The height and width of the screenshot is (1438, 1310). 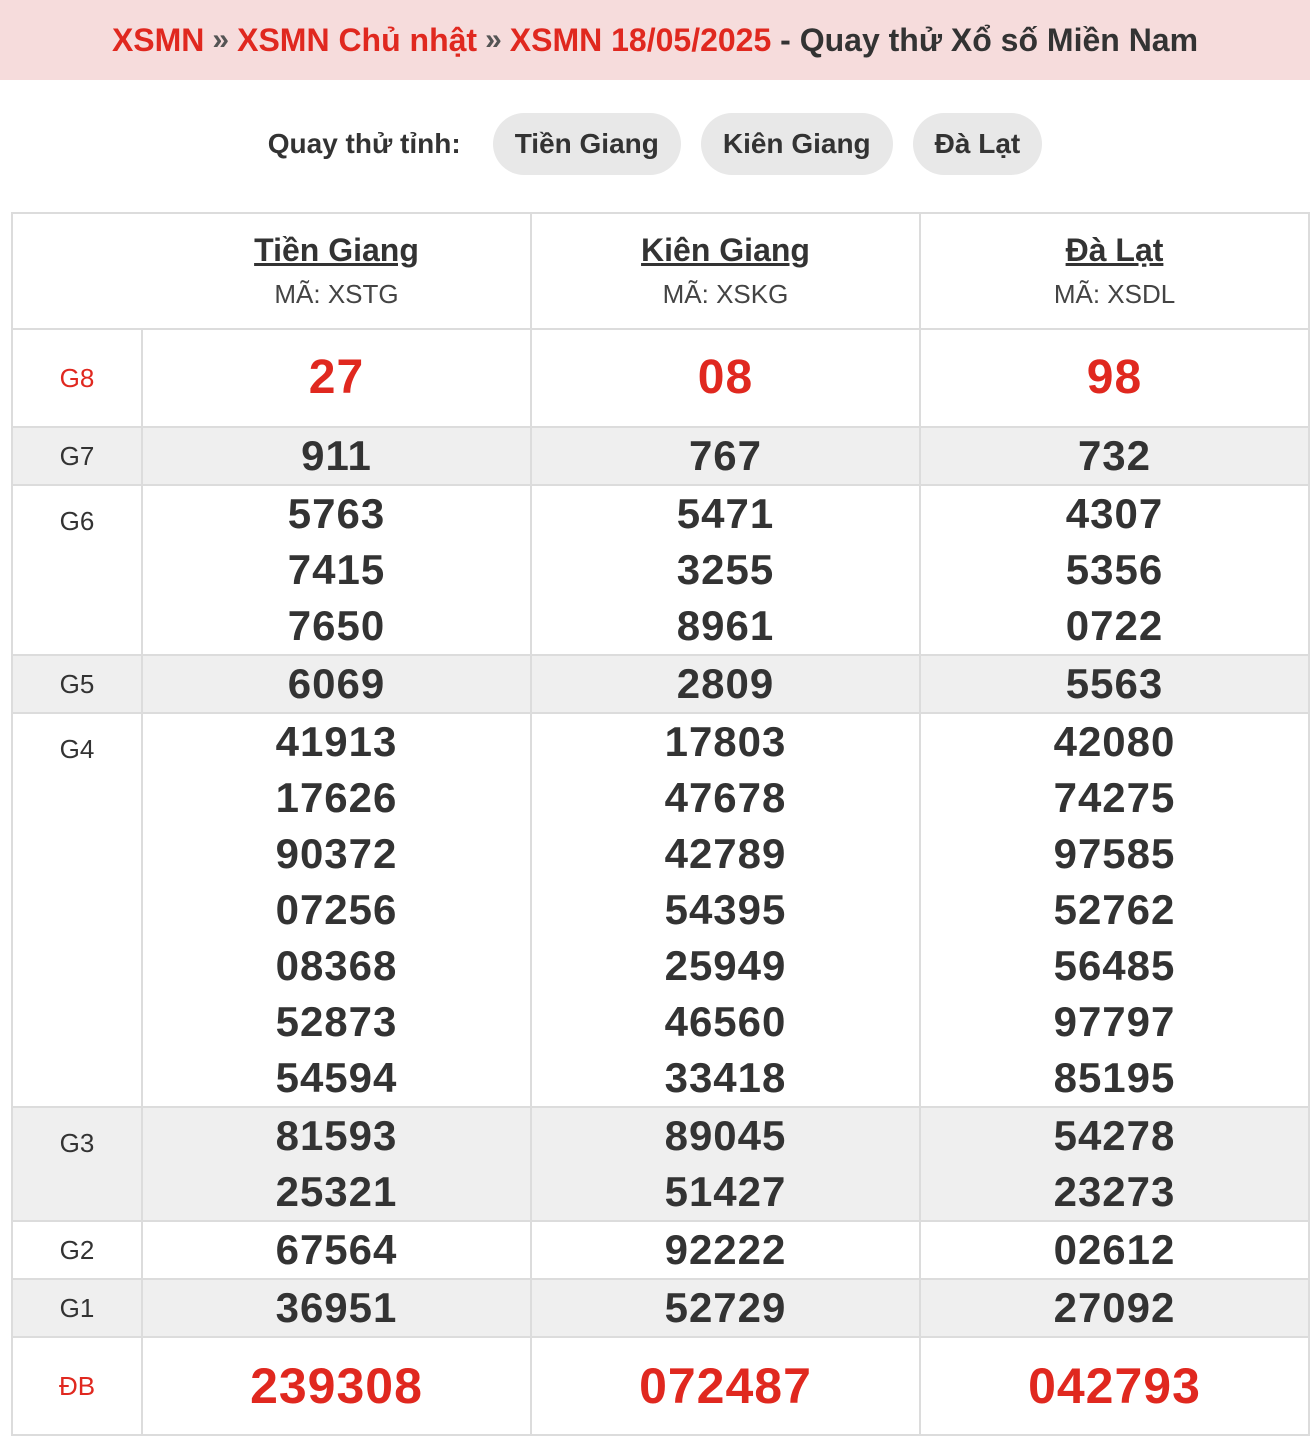 I want to click on province-code: MÃ: XSKG, so click(x=725, y=294).